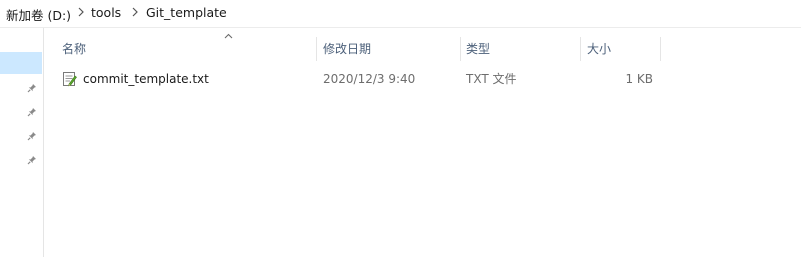  Describe the element at coordinates (422, 47) in the screenshot. I see `column-header-row: 名称 修改日期 类型 大小` at that location.